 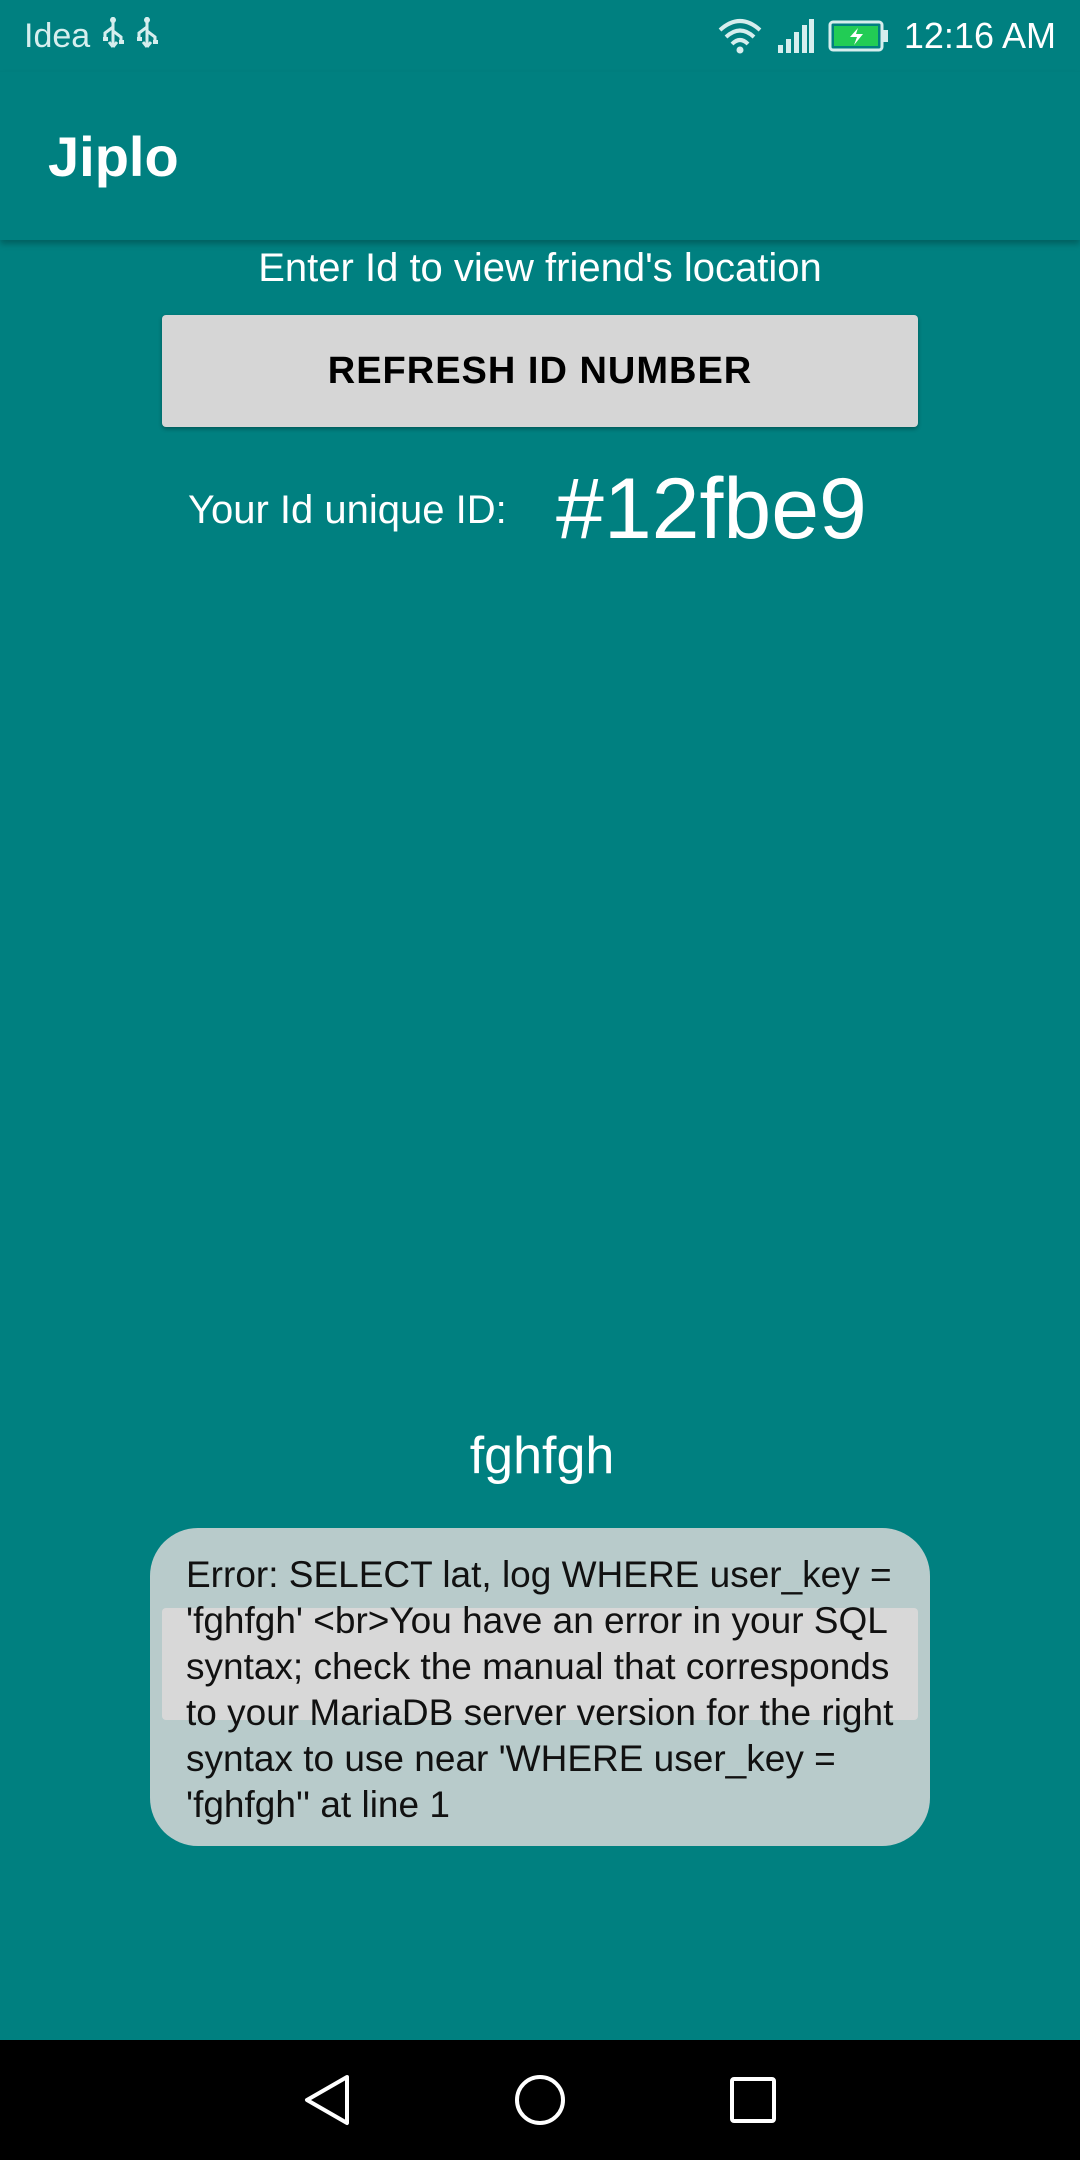 What do you see at coordinates (540, 156) in the screenshot?
I see `app-bar: Jiplo` at bounding box center [540, 156].